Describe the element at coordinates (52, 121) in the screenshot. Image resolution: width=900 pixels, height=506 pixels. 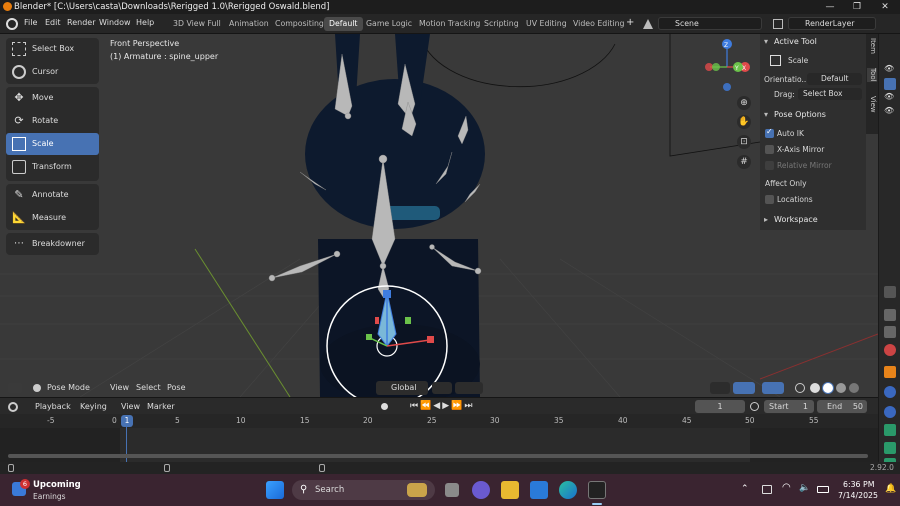
I see `tool-rotate: ⟳ Rotate` at that location.